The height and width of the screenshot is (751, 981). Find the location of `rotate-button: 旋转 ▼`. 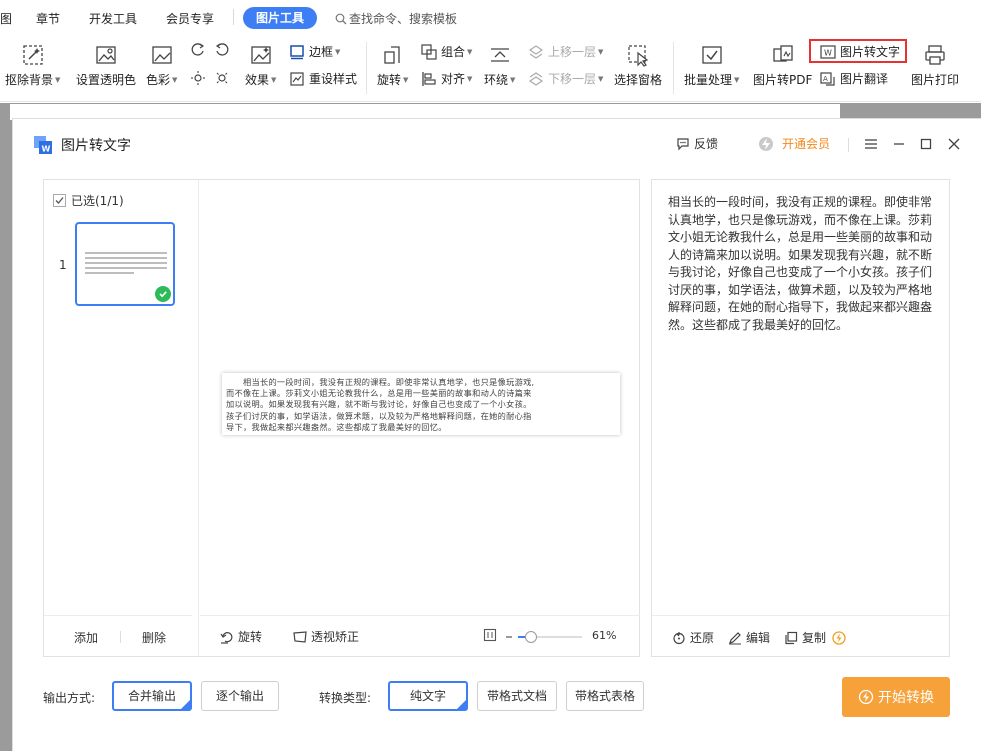

rotate-button: 旋转 ▼ is located at coordinates (392, 65).